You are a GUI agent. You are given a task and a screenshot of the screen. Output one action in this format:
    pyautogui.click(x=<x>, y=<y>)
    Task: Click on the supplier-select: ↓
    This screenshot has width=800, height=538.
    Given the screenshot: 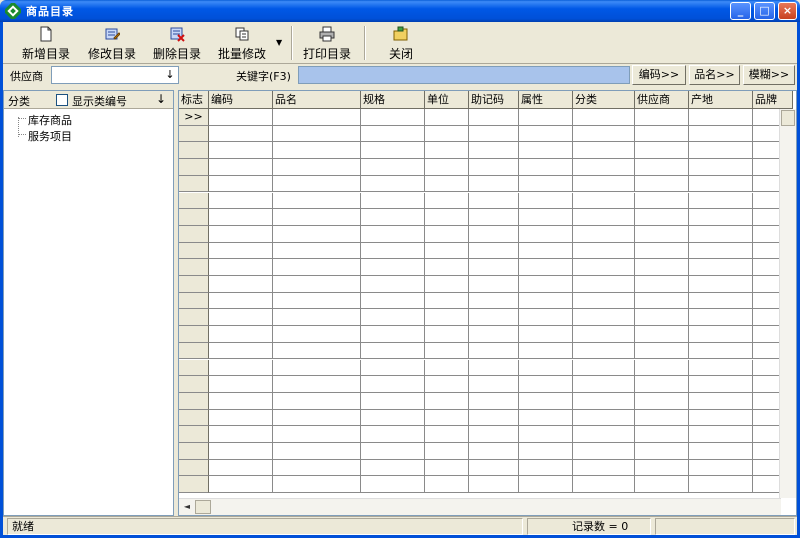 What is the action you would take?
    pyautogui.click(x=115, y=75)
    